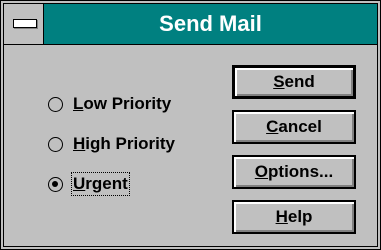 This screenshot has width=381, height=250. What do you see at coordinates (294, 127) in the screenshot?
I see `cancel-button: Cancel` at bounding box center [294, 127].